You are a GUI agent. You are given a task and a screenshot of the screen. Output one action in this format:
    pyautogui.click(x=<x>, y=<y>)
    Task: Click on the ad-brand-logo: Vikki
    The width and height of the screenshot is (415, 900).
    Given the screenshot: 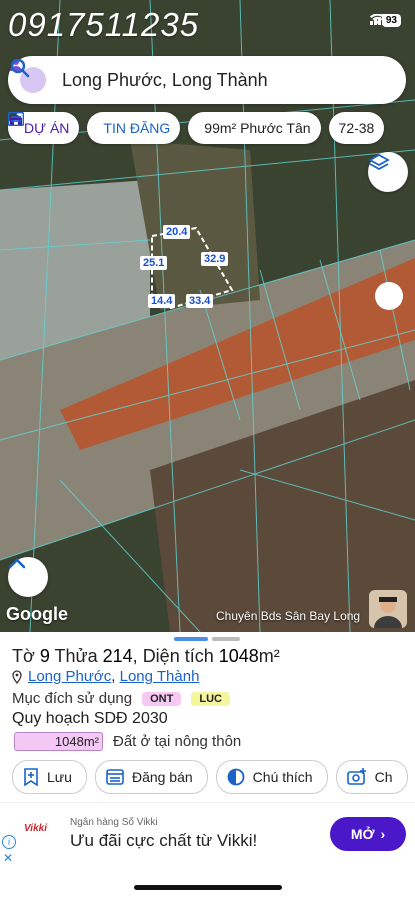 What is the action you would take?
    pyautogui.click(x=35, y=828)
    